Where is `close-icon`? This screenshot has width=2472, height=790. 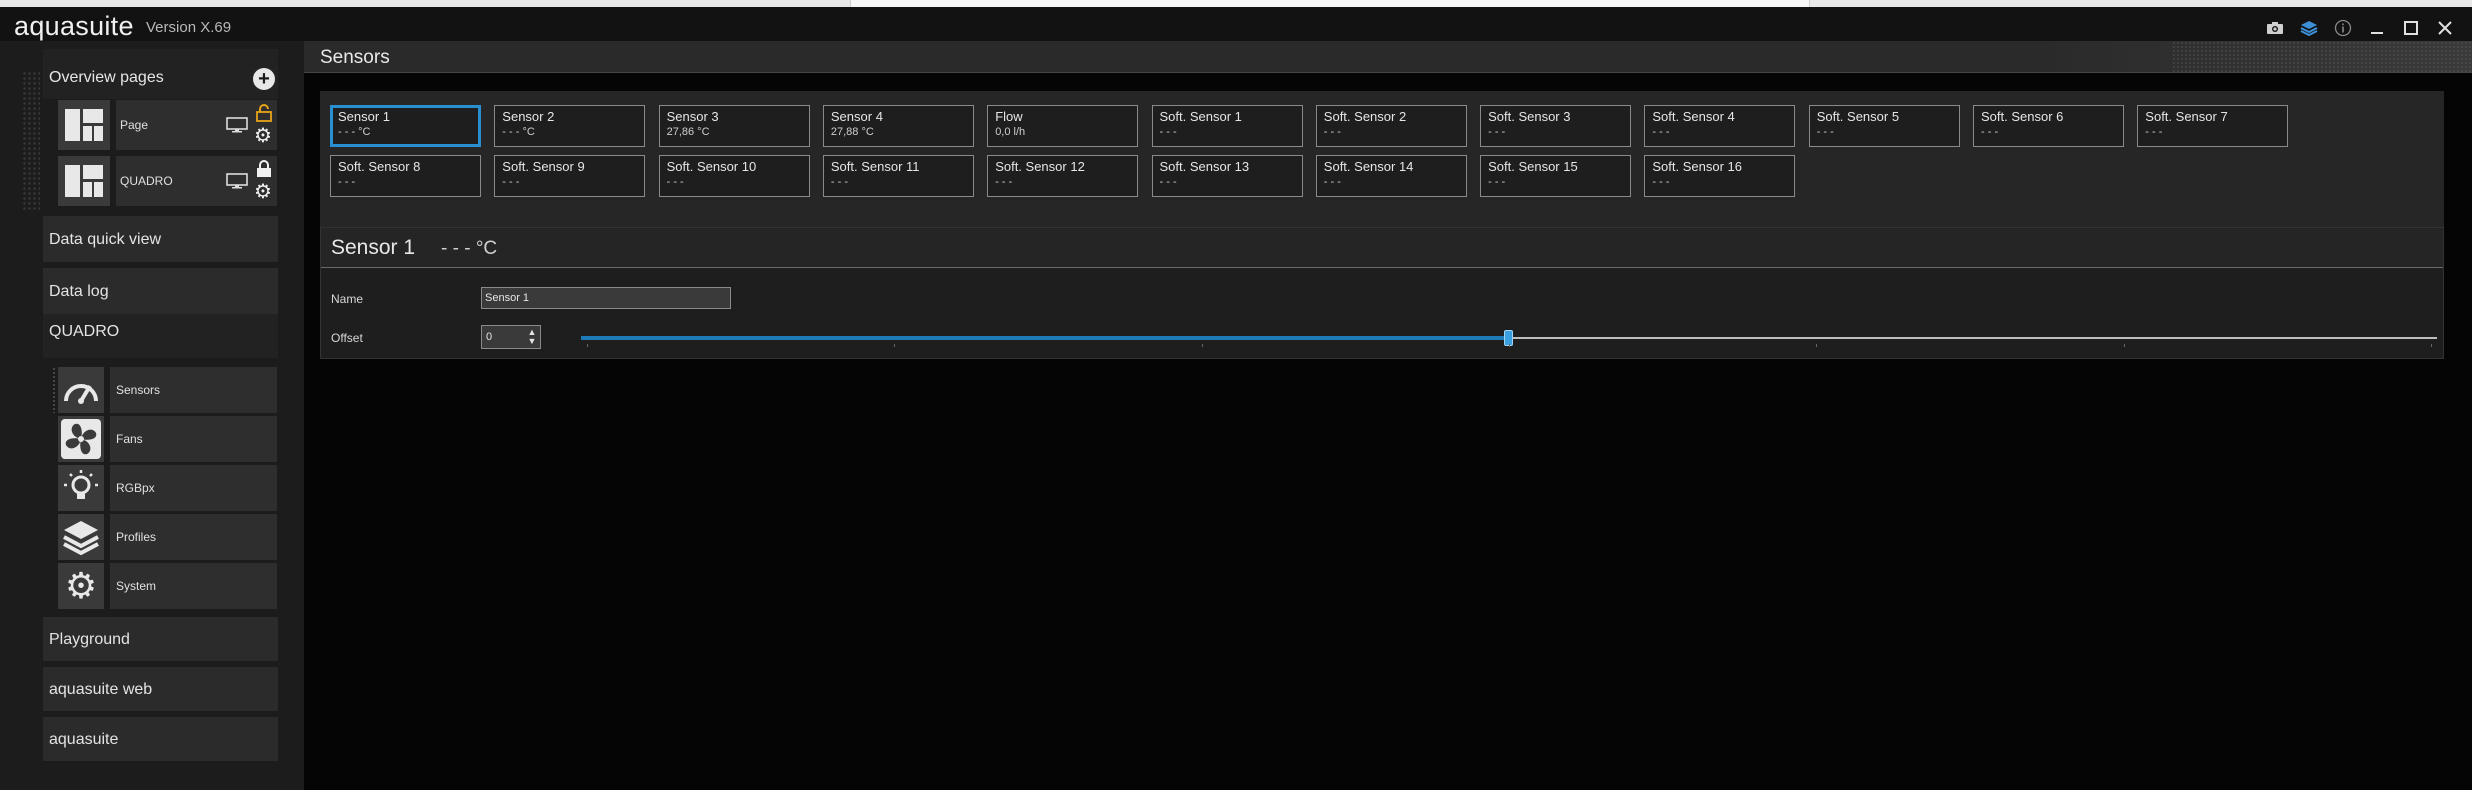
close-icon is located at coordinates (2445, 28).